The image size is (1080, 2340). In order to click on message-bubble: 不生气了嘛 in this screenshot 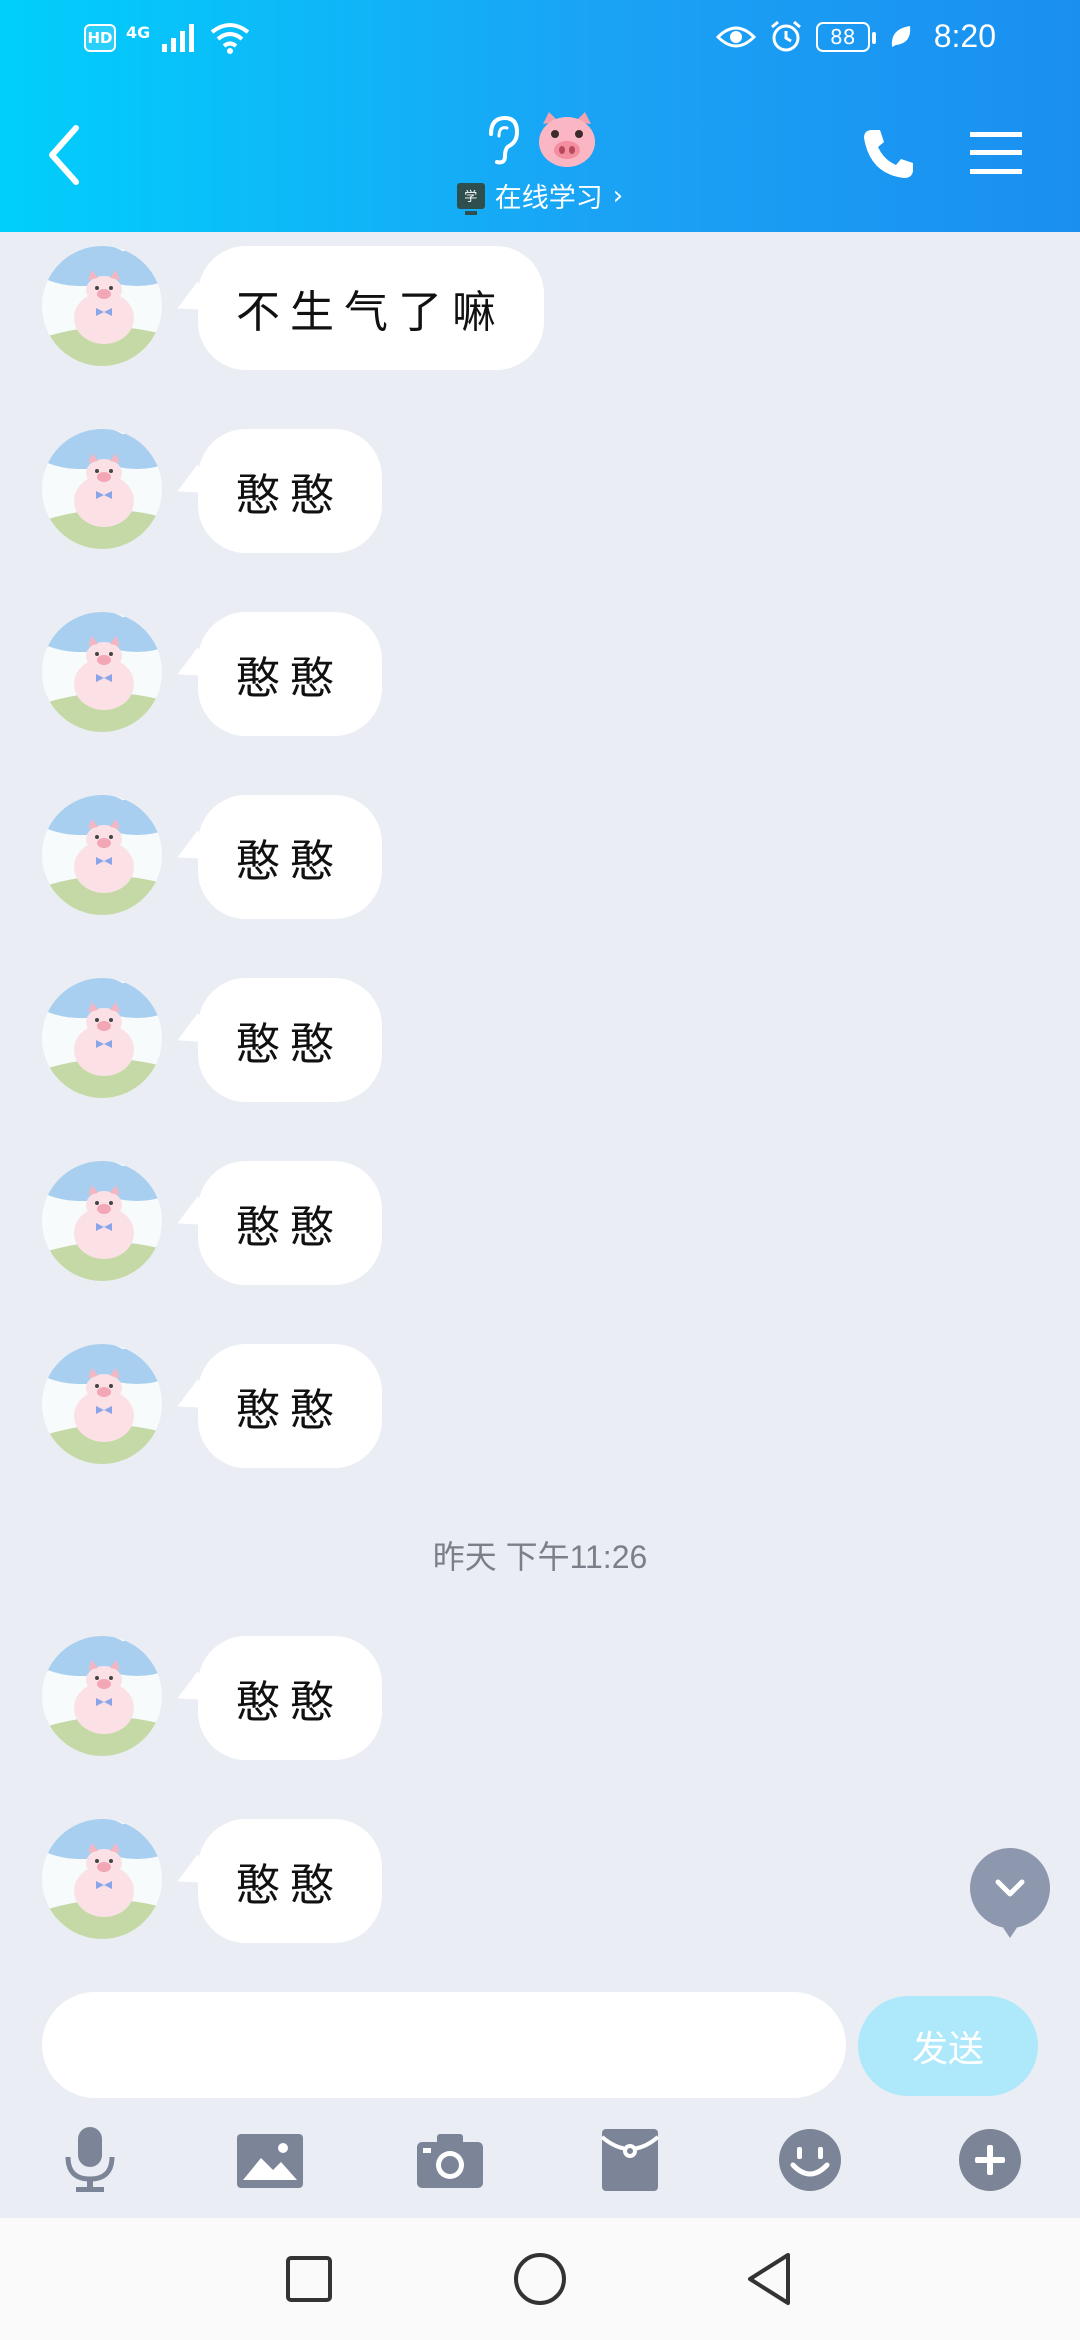, I will do `click(371, 308)`.